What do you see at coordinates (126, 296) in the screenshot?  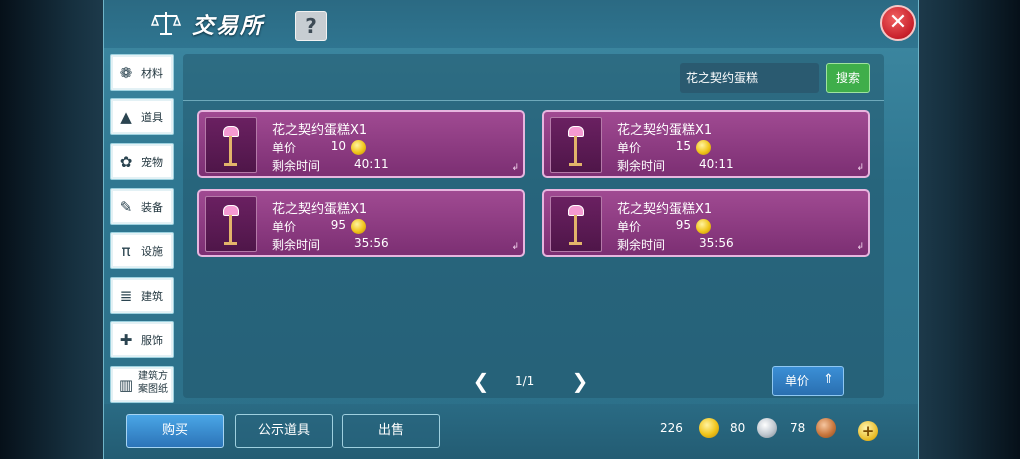 I see `building-icon: ≣` at bounding box center [126, 296].